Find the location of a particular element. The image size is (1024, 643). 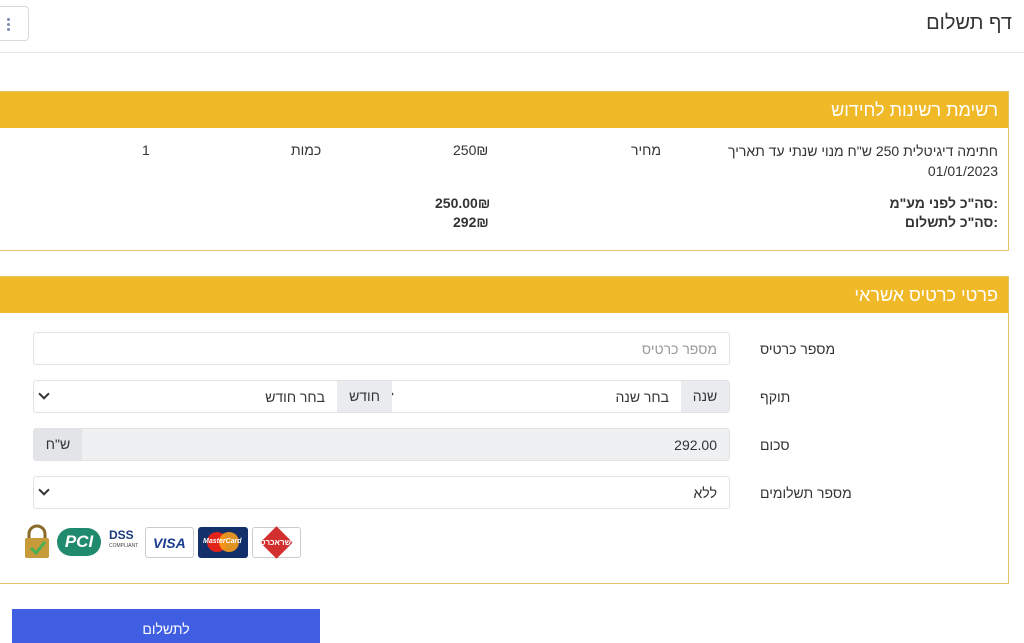

pci-text: PCI is located at coordinates (79, 542).